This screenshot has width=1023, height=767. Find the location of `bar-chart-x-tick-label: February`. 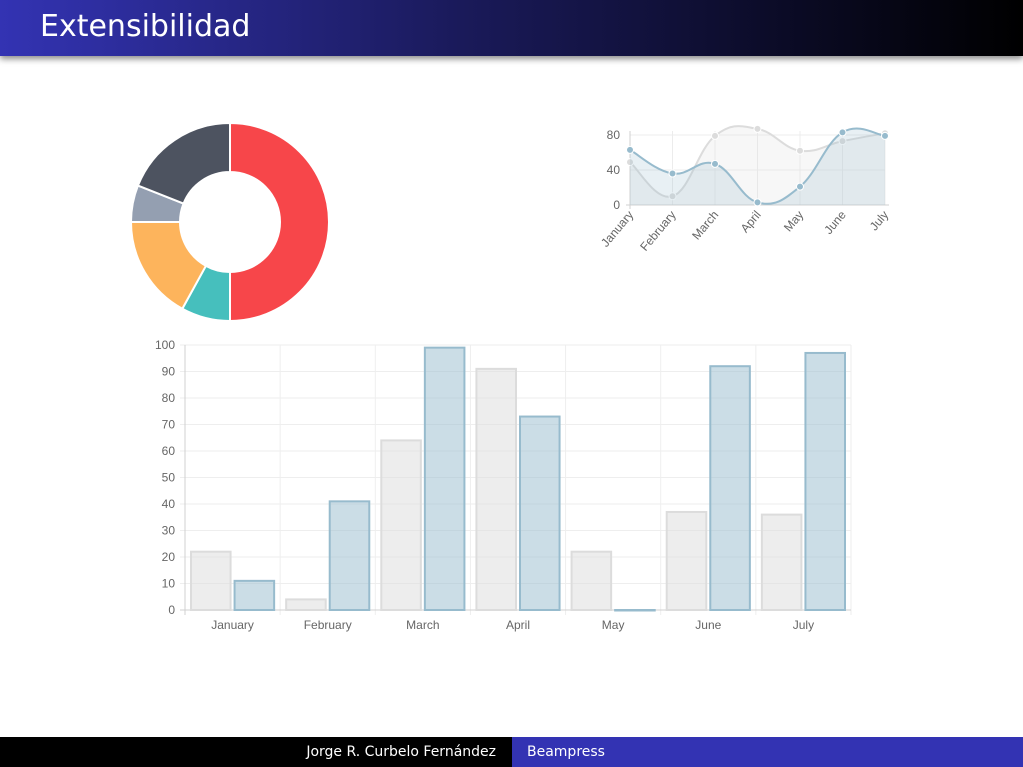

bar-chart-x-tick-label: February is located at coordinates (328, 625).